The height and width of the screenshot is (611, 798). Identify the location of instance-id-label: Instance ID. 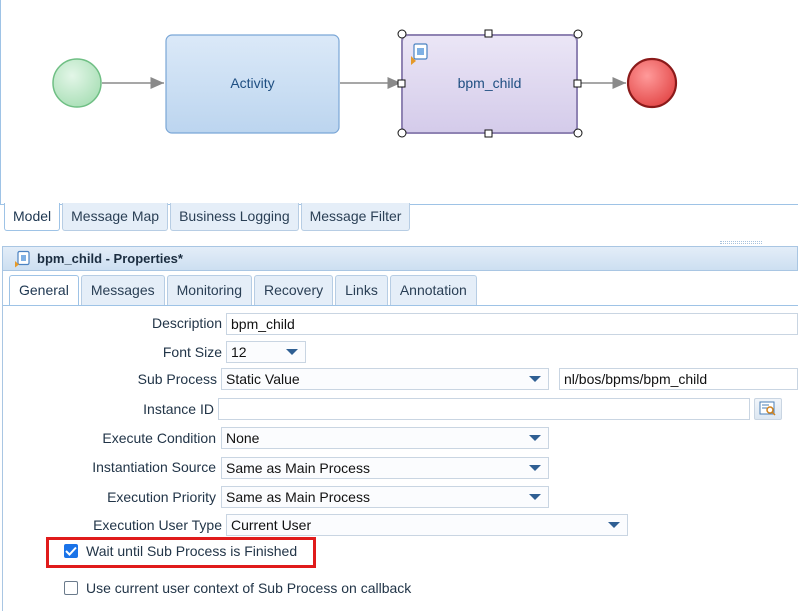
(178, 409).